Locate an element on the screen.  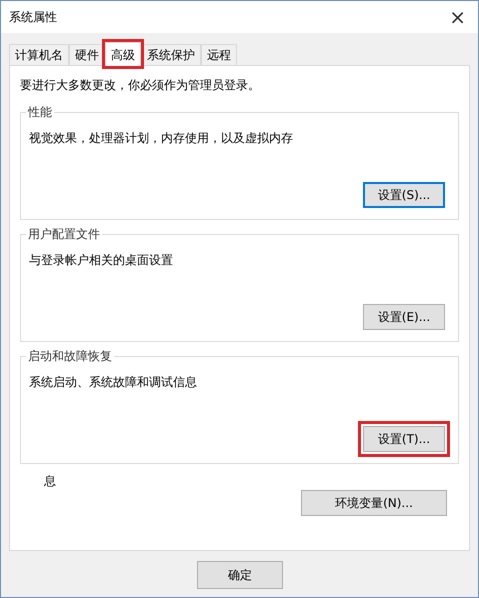
tab: 硬件 is located at coordinates (87, 54).